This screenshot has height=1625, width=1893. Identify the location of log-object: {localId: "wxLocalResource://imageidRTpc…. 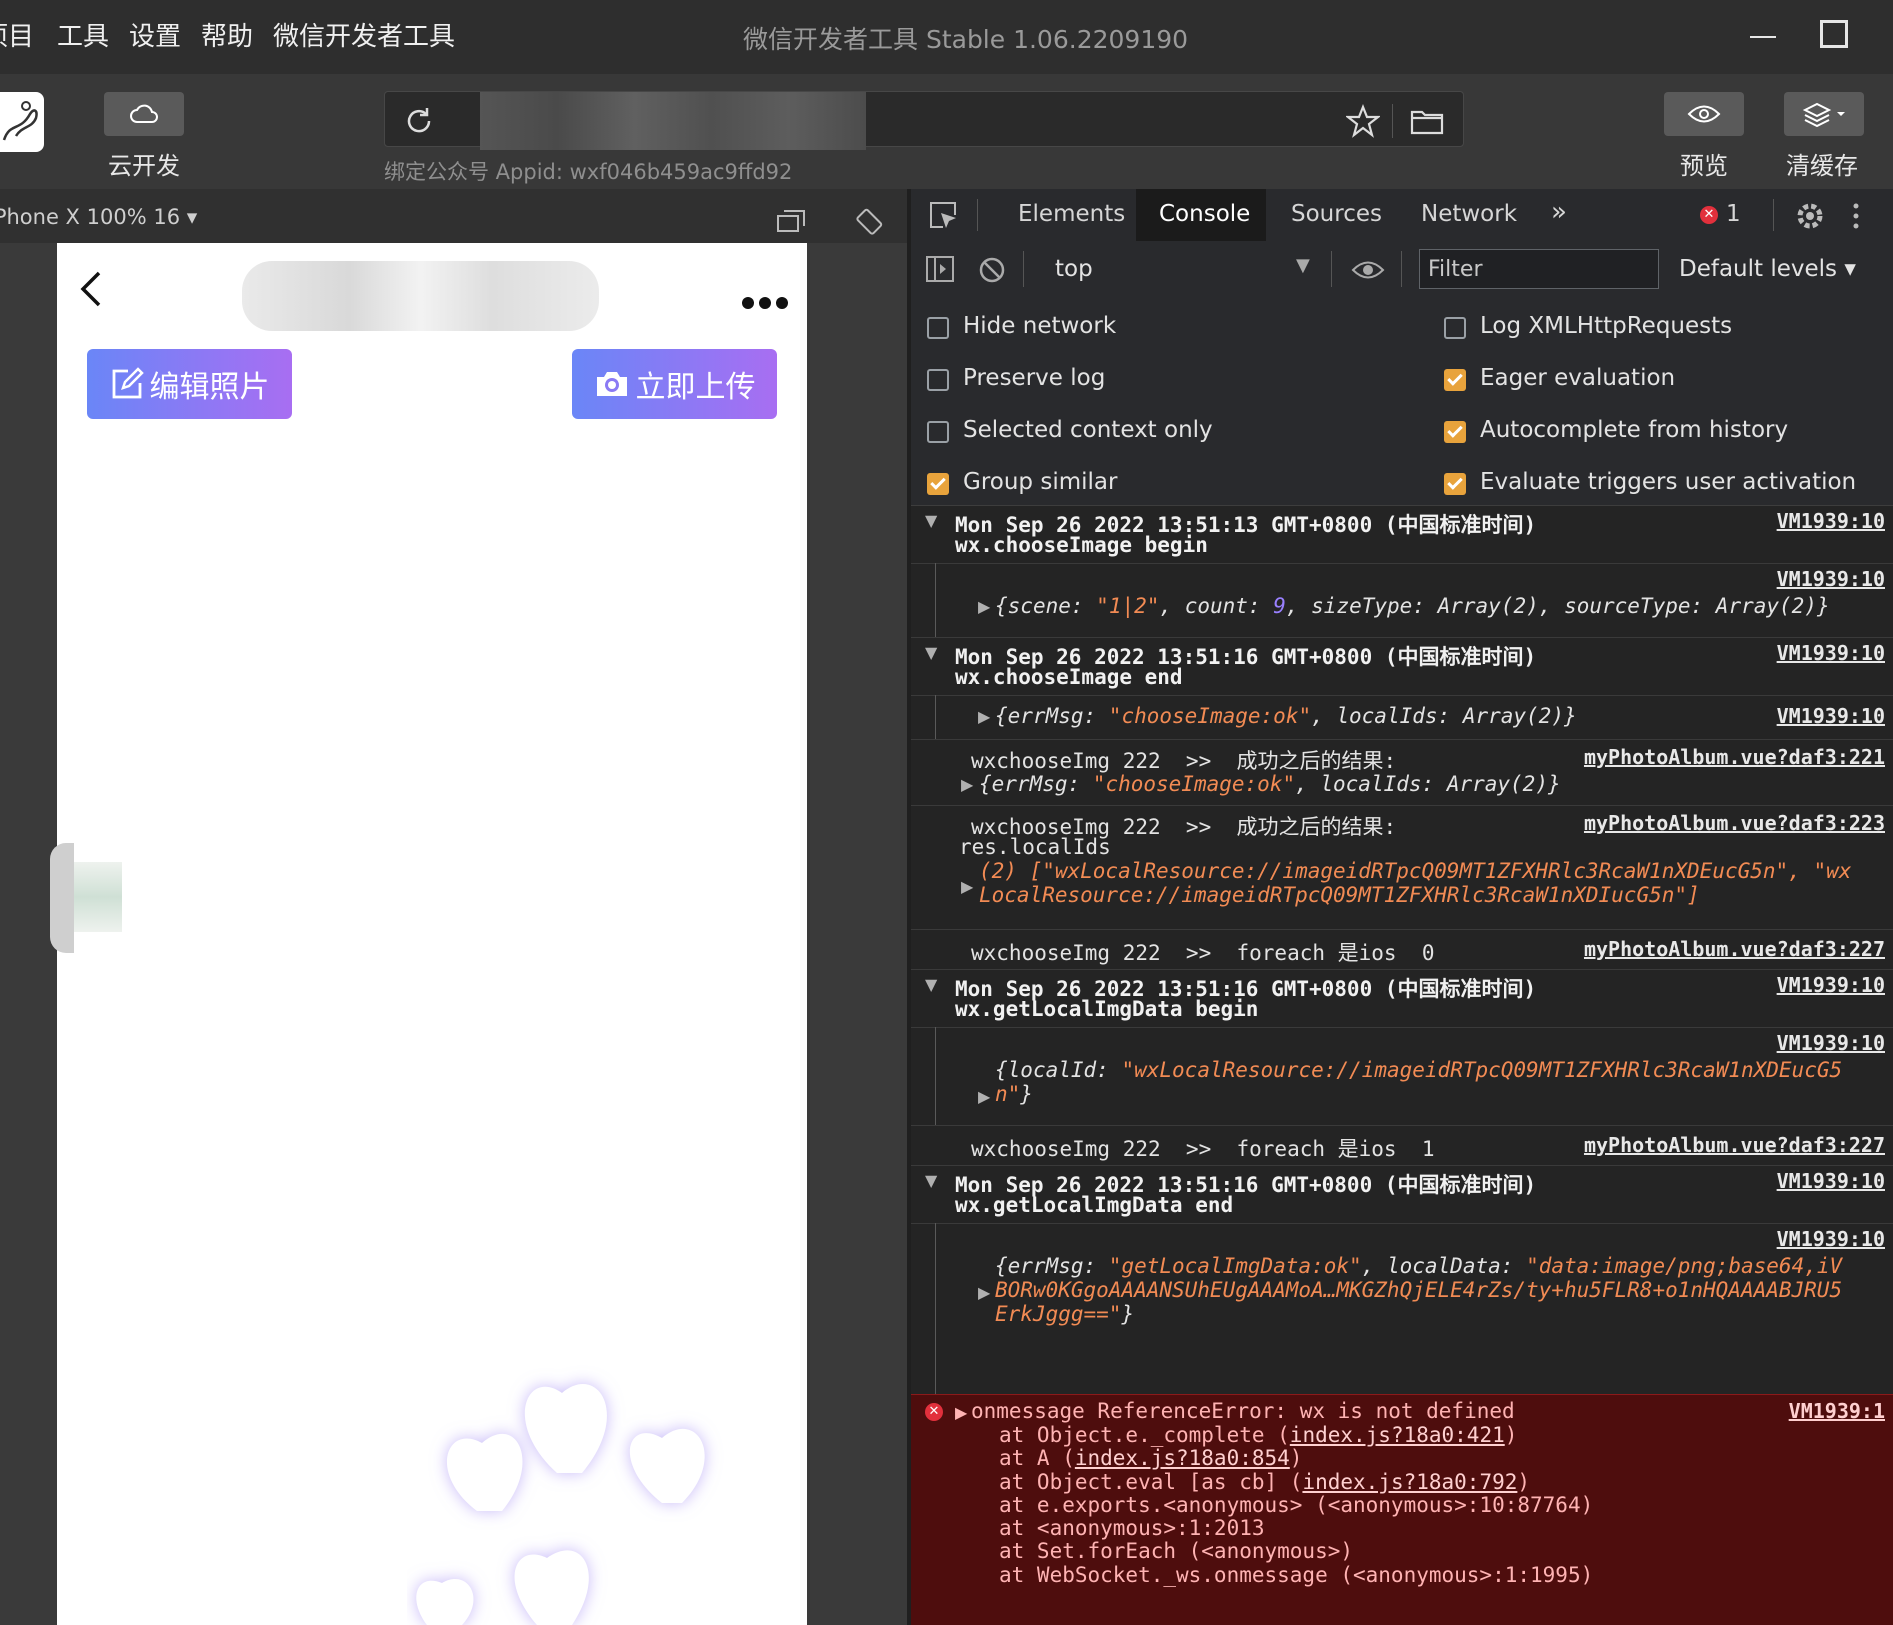
(1418, 1070).